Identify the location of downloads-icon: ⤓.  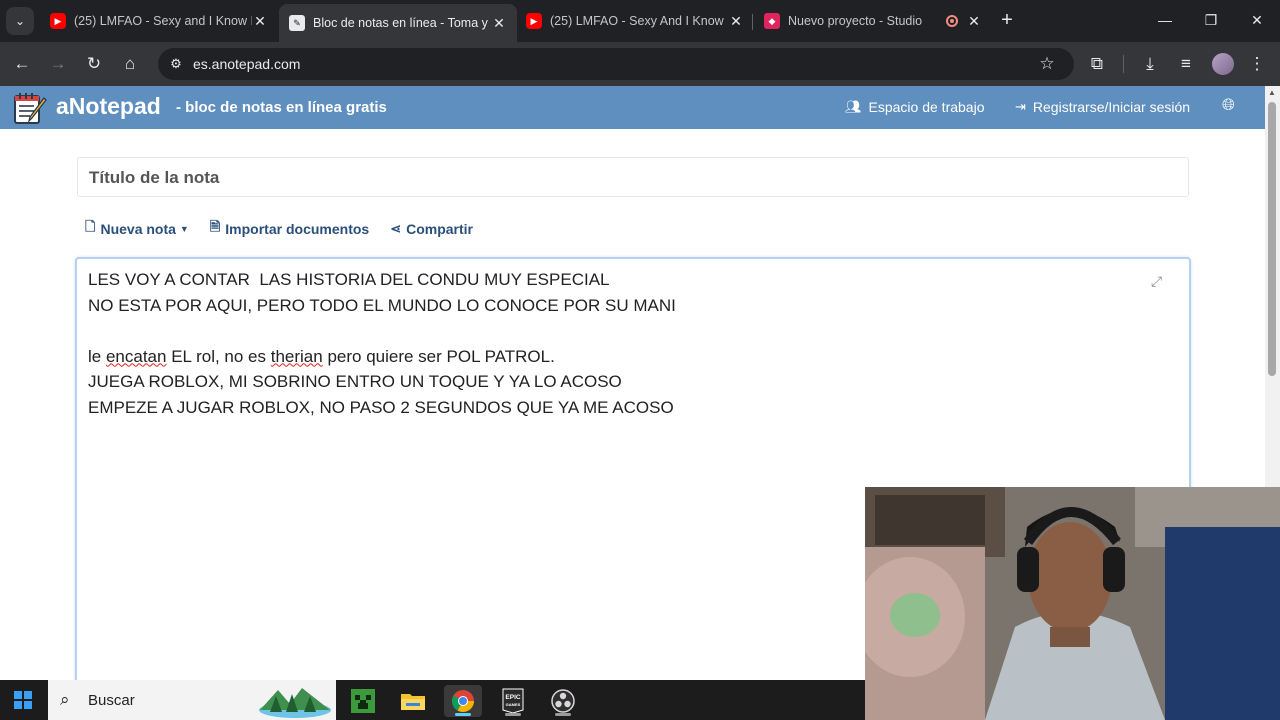
(1150, 64).